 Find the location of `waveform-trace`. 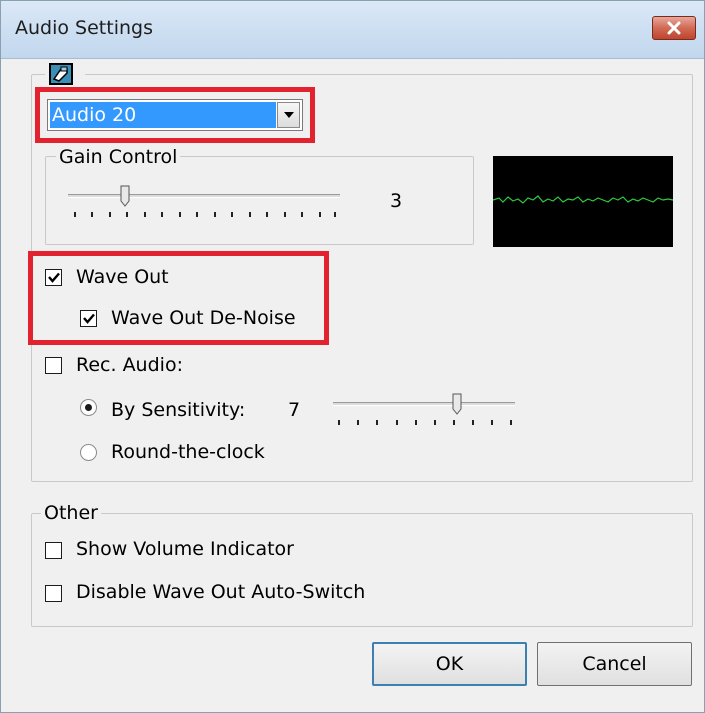

waveform-trace is located at coordinates (583, 199).